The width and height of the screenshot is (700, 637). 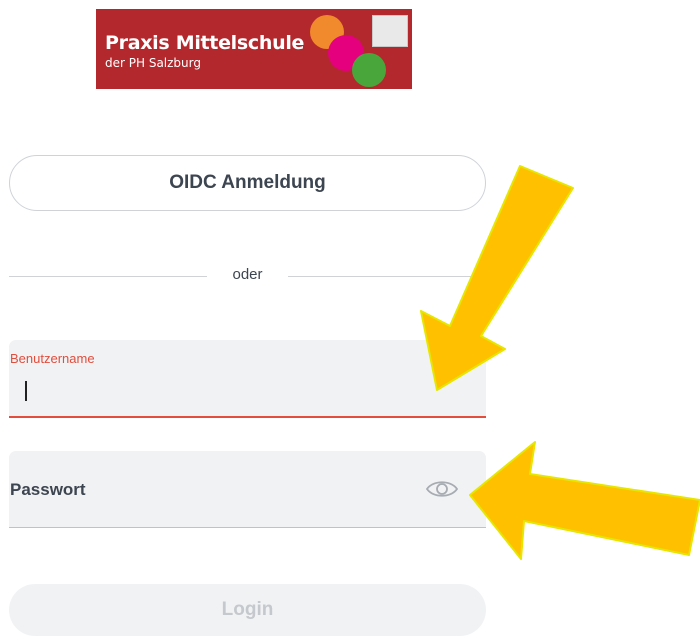 I want to click on logo-green-circle, so click(x=369, y=70).